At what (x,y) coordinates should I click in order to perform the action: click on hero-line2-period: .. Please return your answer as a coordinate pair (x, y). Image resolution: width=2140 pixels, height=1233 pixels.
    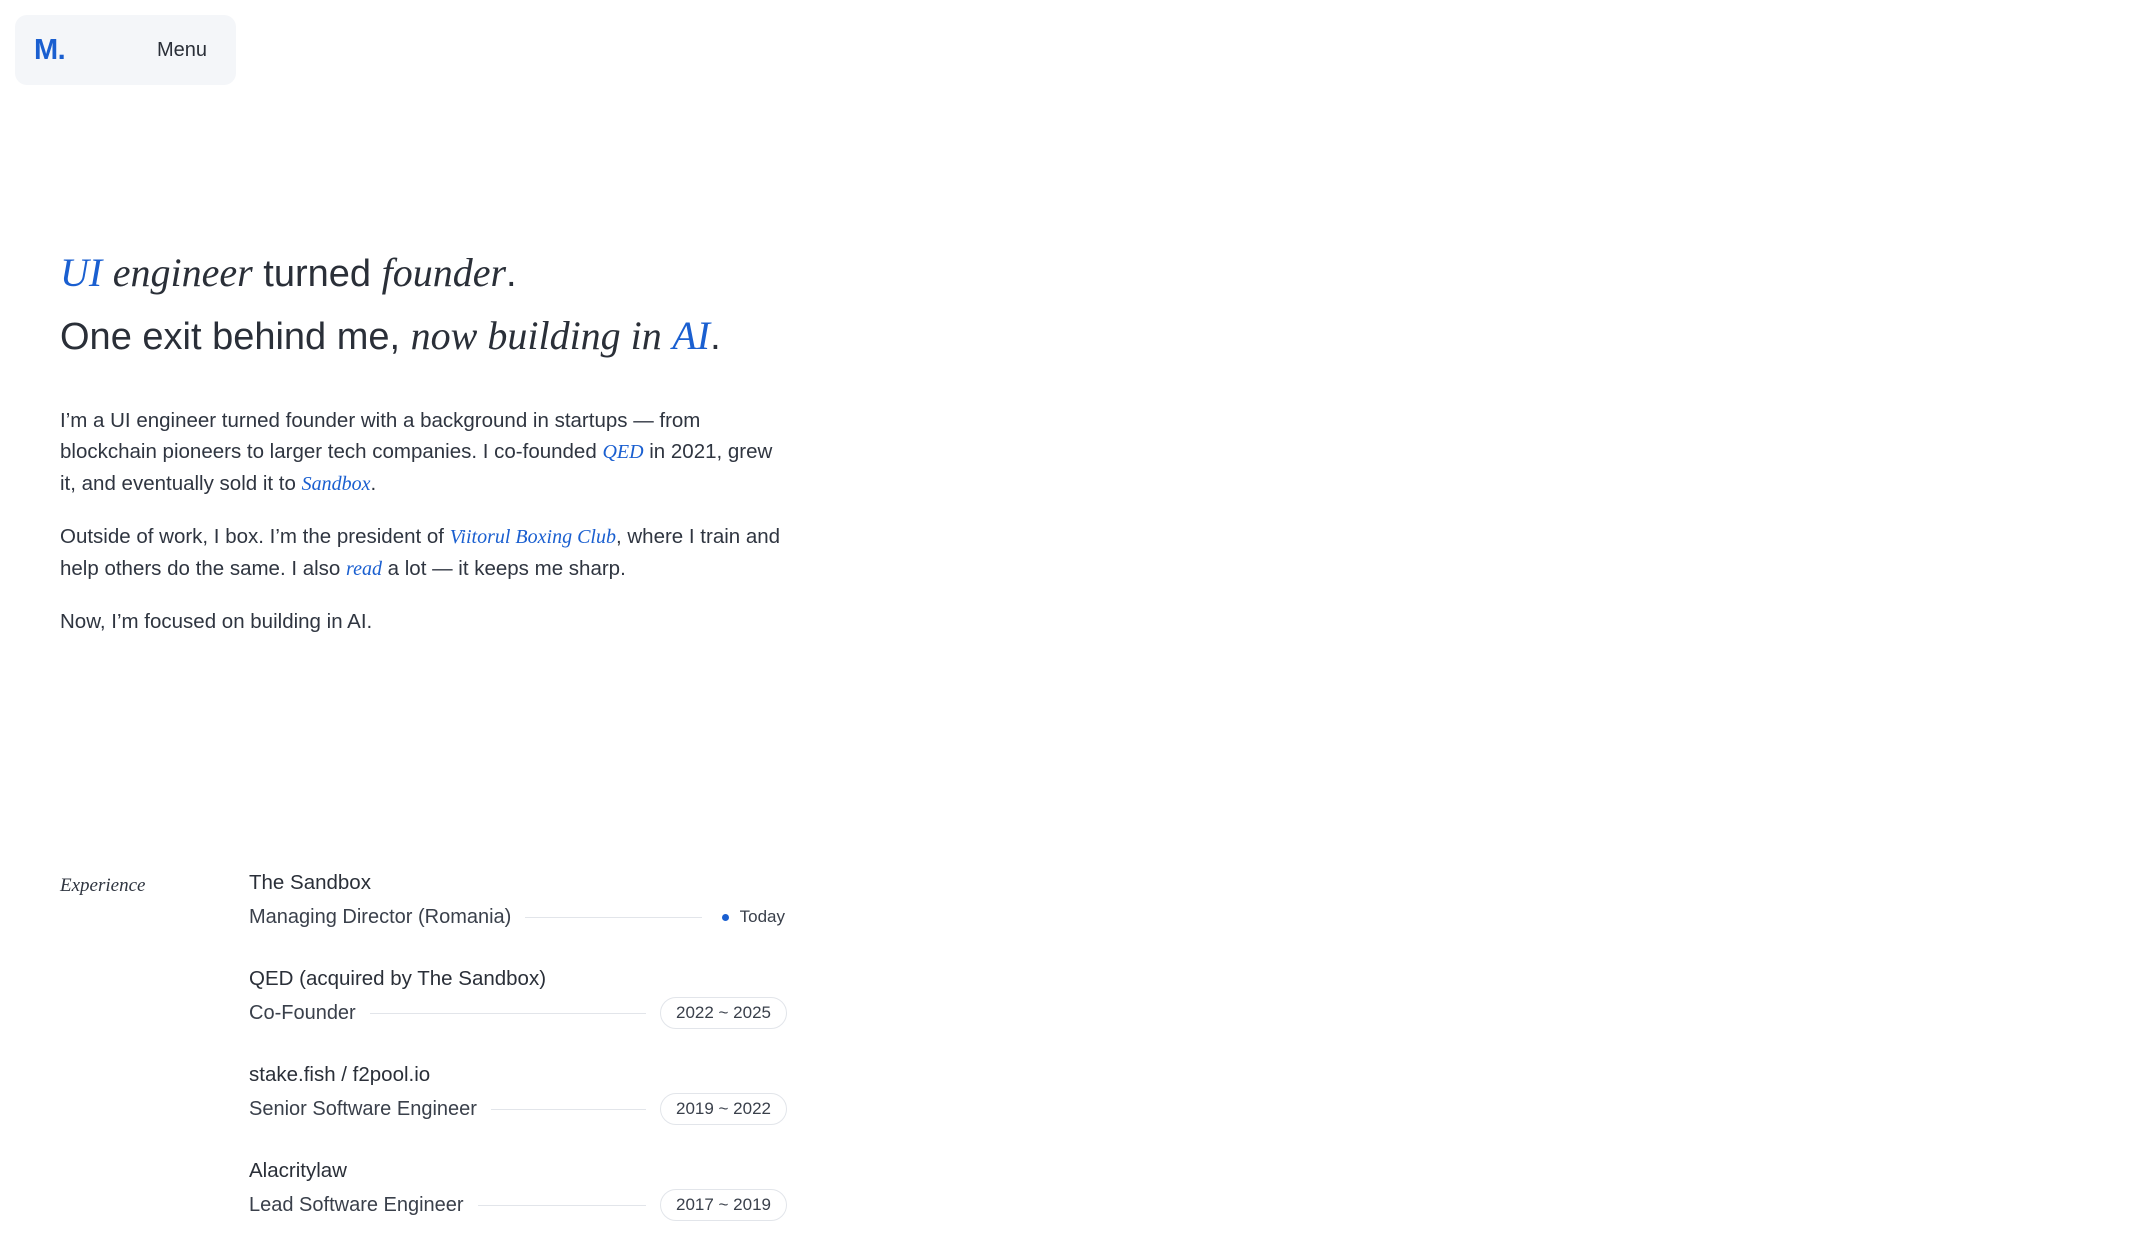
    Looking at the image, I should click on (715, 337).